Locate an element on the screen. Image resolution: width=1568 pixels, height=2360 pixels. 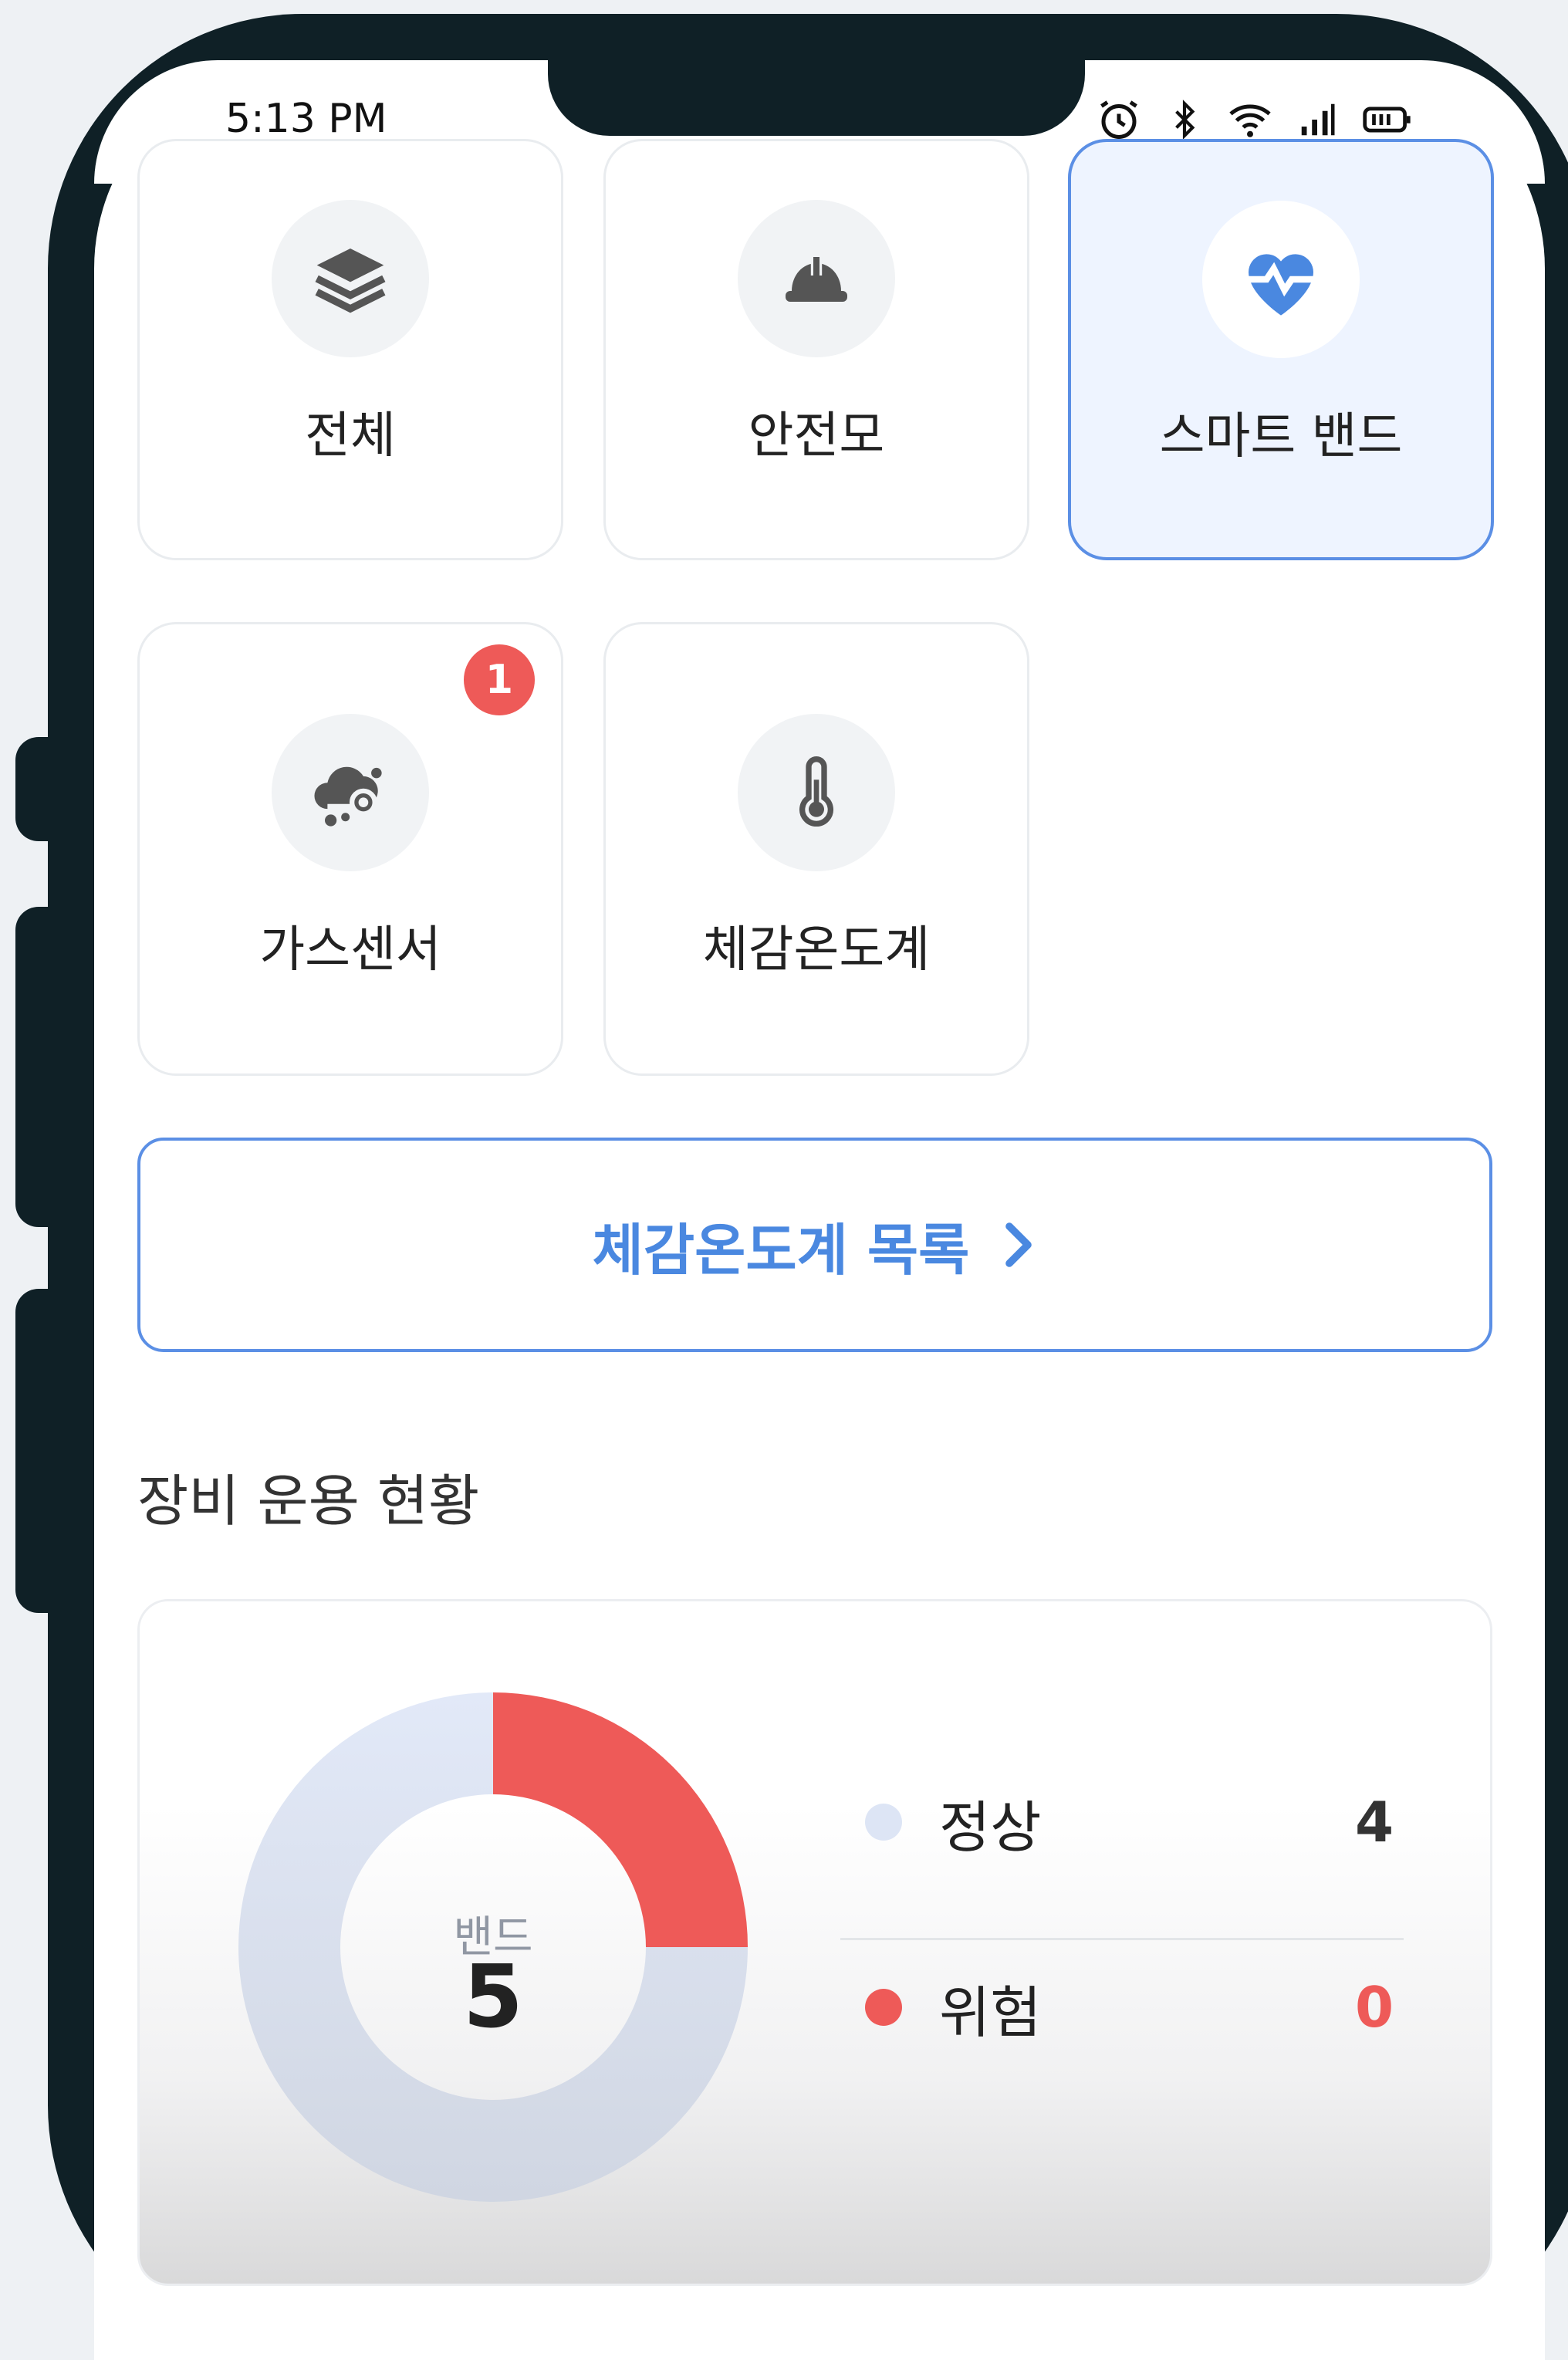
tile-all: 전체 is located at coordinates (350, 349).